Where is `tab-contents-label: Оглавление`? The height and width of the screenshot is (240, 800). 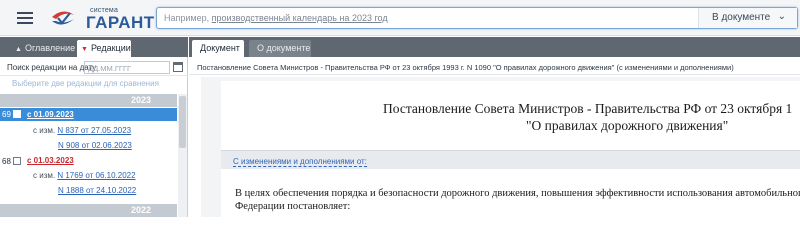 tab-contents-label: Оглавление is located at coordinates (50, 48).